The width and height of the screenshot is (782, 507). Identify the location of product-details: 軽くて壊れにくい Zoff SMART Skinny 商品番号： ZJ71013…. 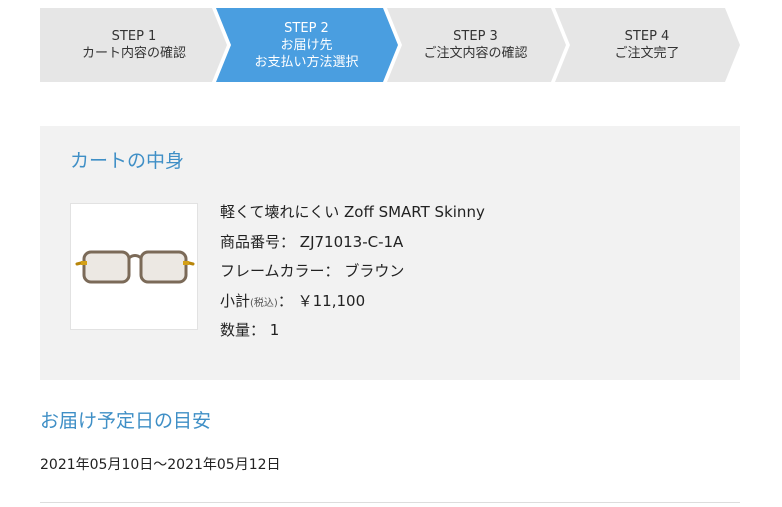
(352, 272).